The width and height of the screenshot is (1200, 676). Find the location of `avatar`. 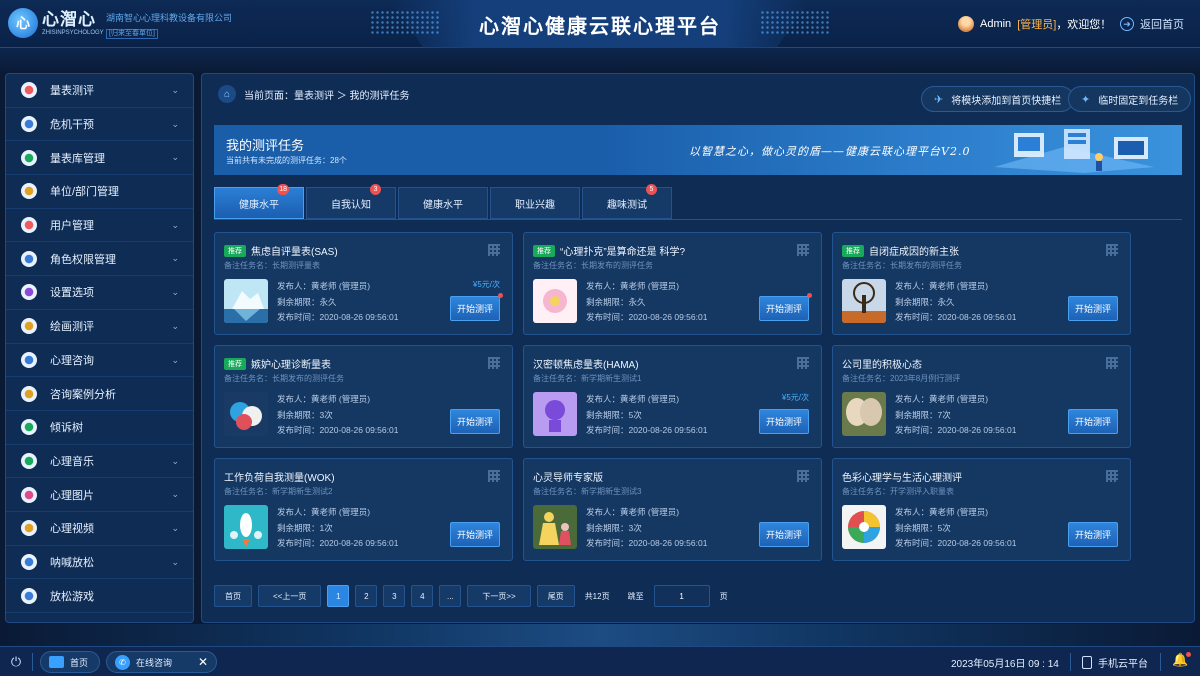

avatar is located at coordinates (966, 24).